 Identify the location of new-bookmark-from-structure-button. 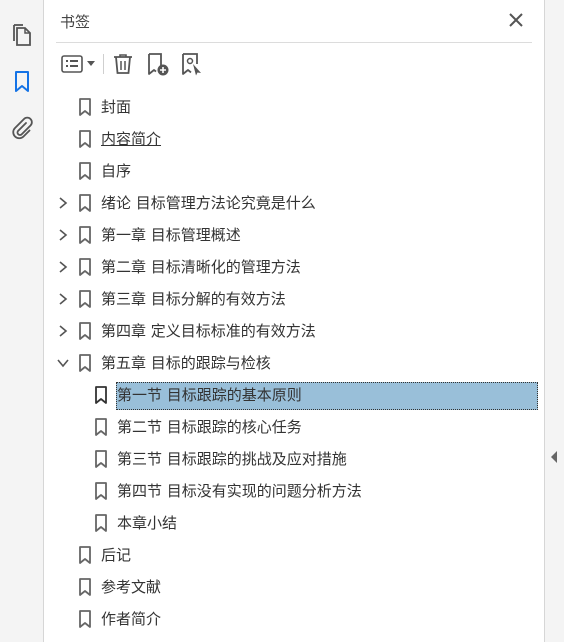
(192, 64).